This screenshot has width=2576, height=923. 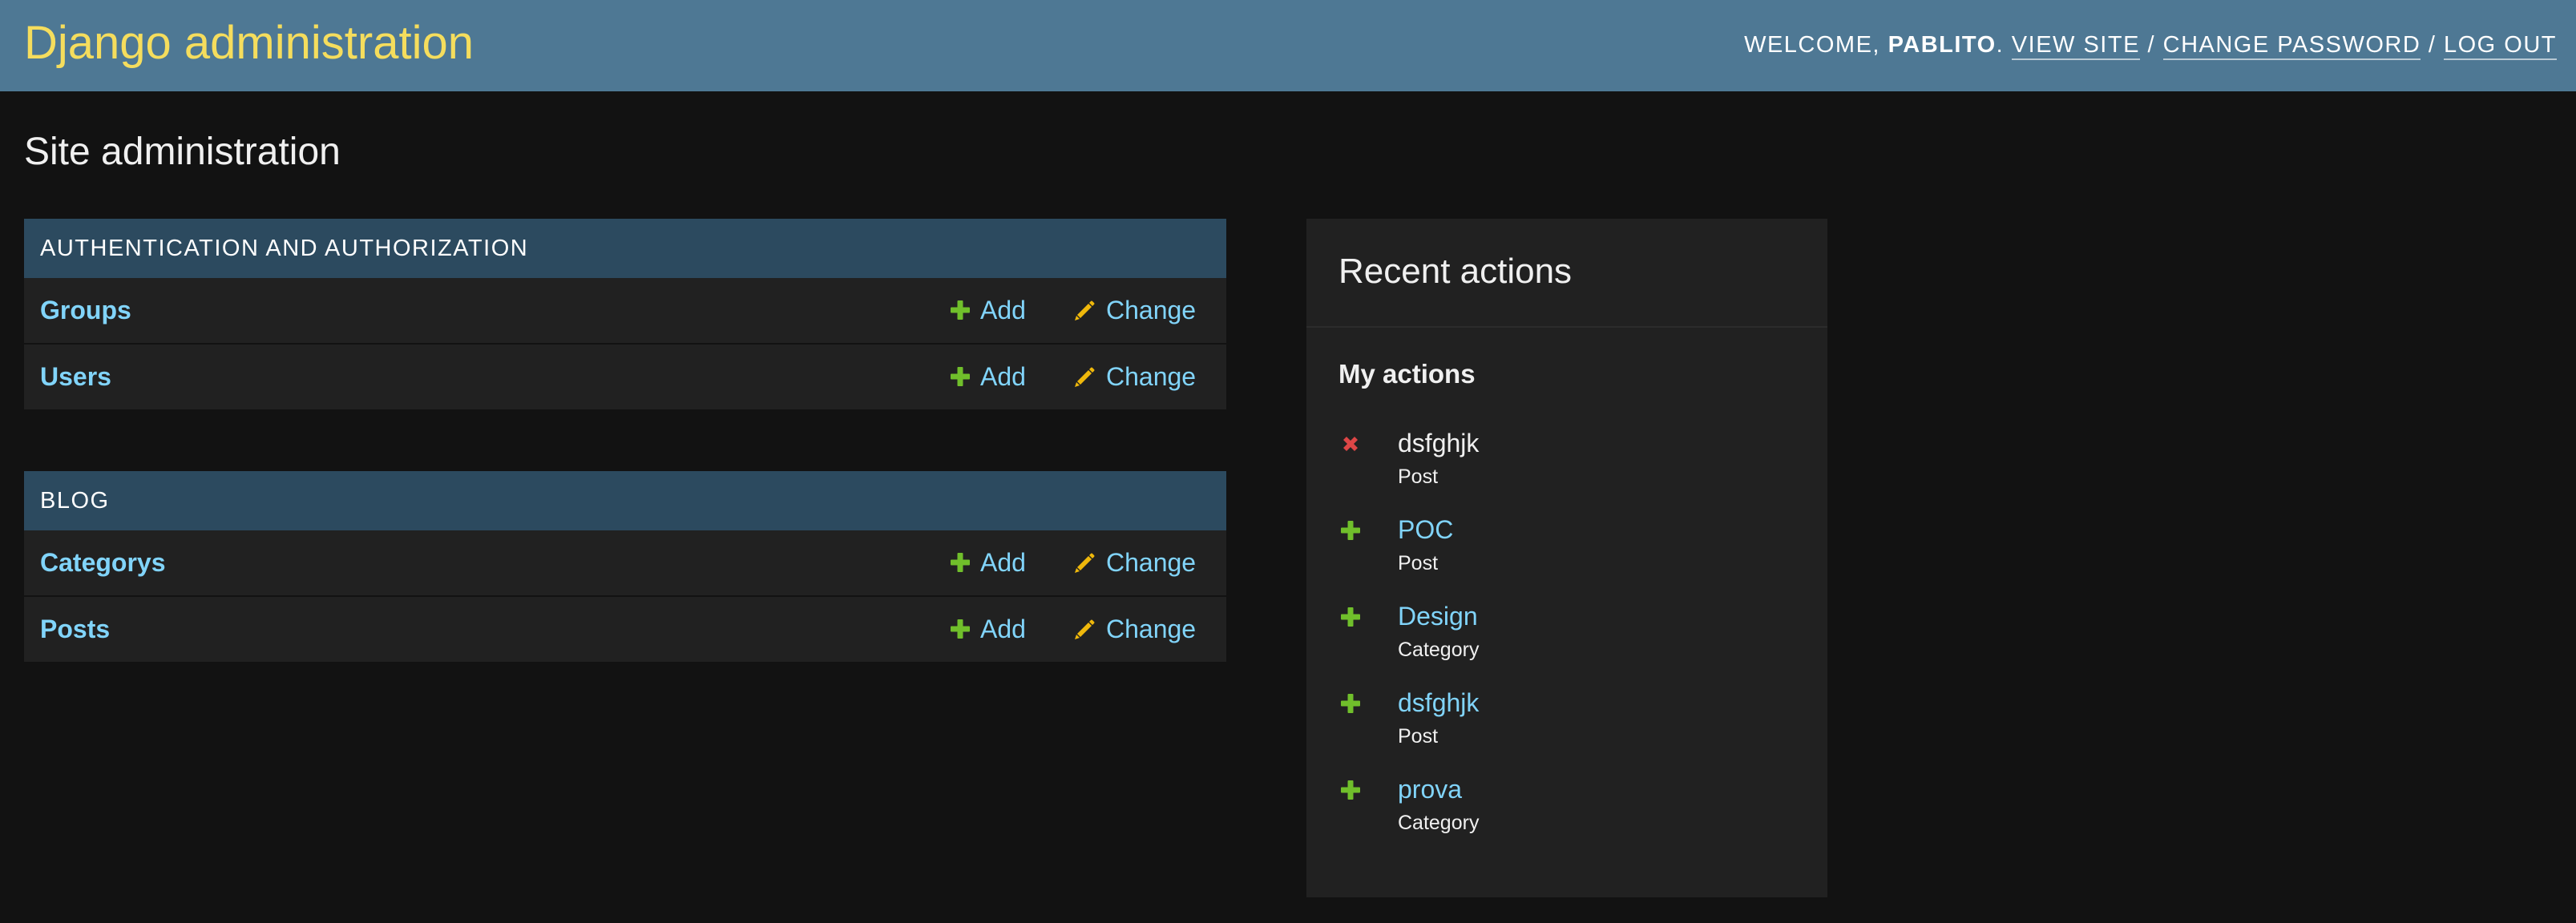 I want to click on add-posts-button: Add, so click(x=988, y=629).